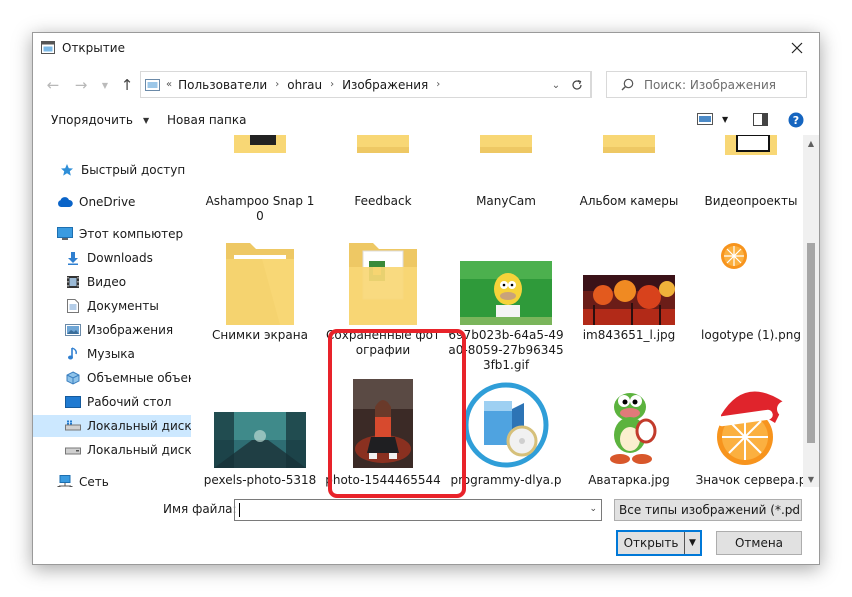 The image size is (852, 597). What do you see at coordinates (112, 282) in the screenshot?
I see `sidebar-item-video: Видео` at bounding box center [112, 282].